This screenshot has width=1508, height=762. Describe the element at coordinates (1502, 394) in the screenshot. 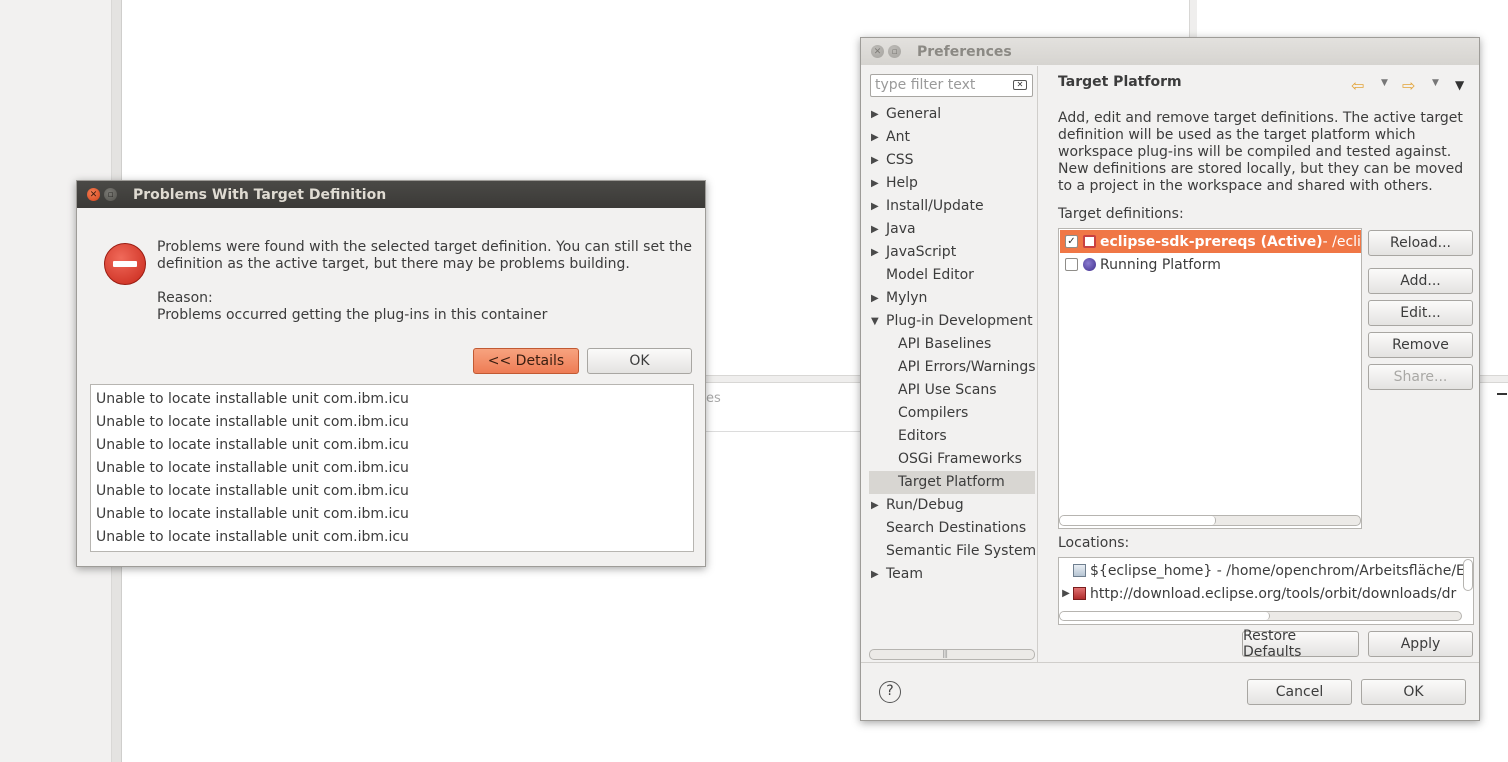

I see `minimize-icon` at that location.